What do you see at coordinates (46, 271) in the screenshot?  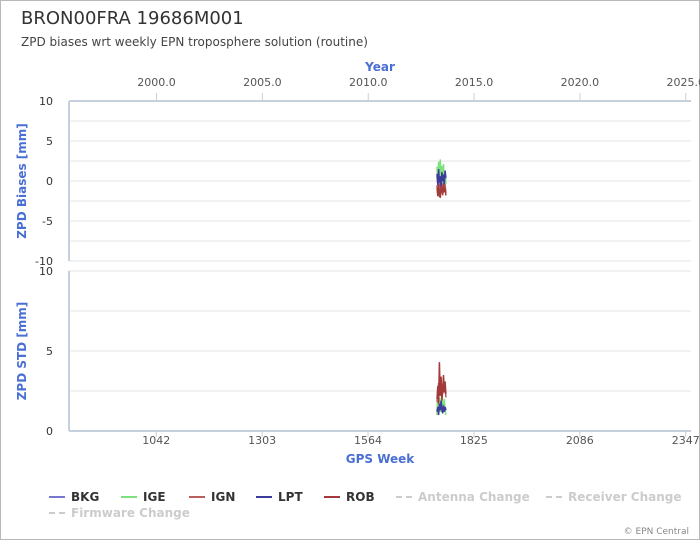 I see `lower-y-tick-label: 10` at bounding box center [46, 271].